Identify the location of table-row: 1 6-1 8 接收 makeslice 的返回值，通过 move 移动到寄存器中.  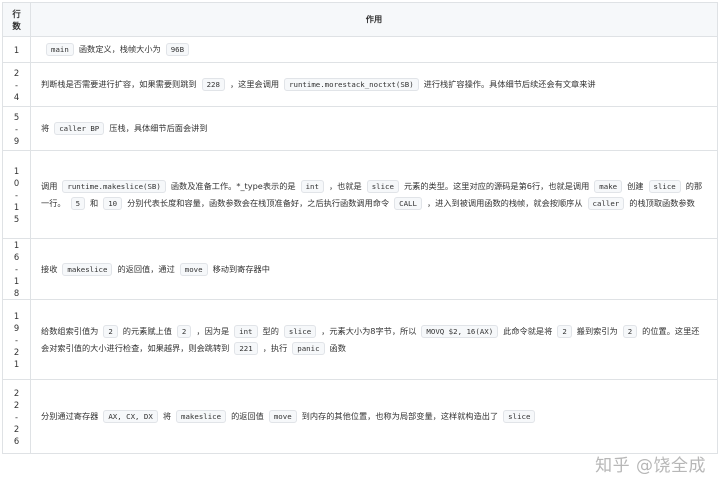
(360, 269).